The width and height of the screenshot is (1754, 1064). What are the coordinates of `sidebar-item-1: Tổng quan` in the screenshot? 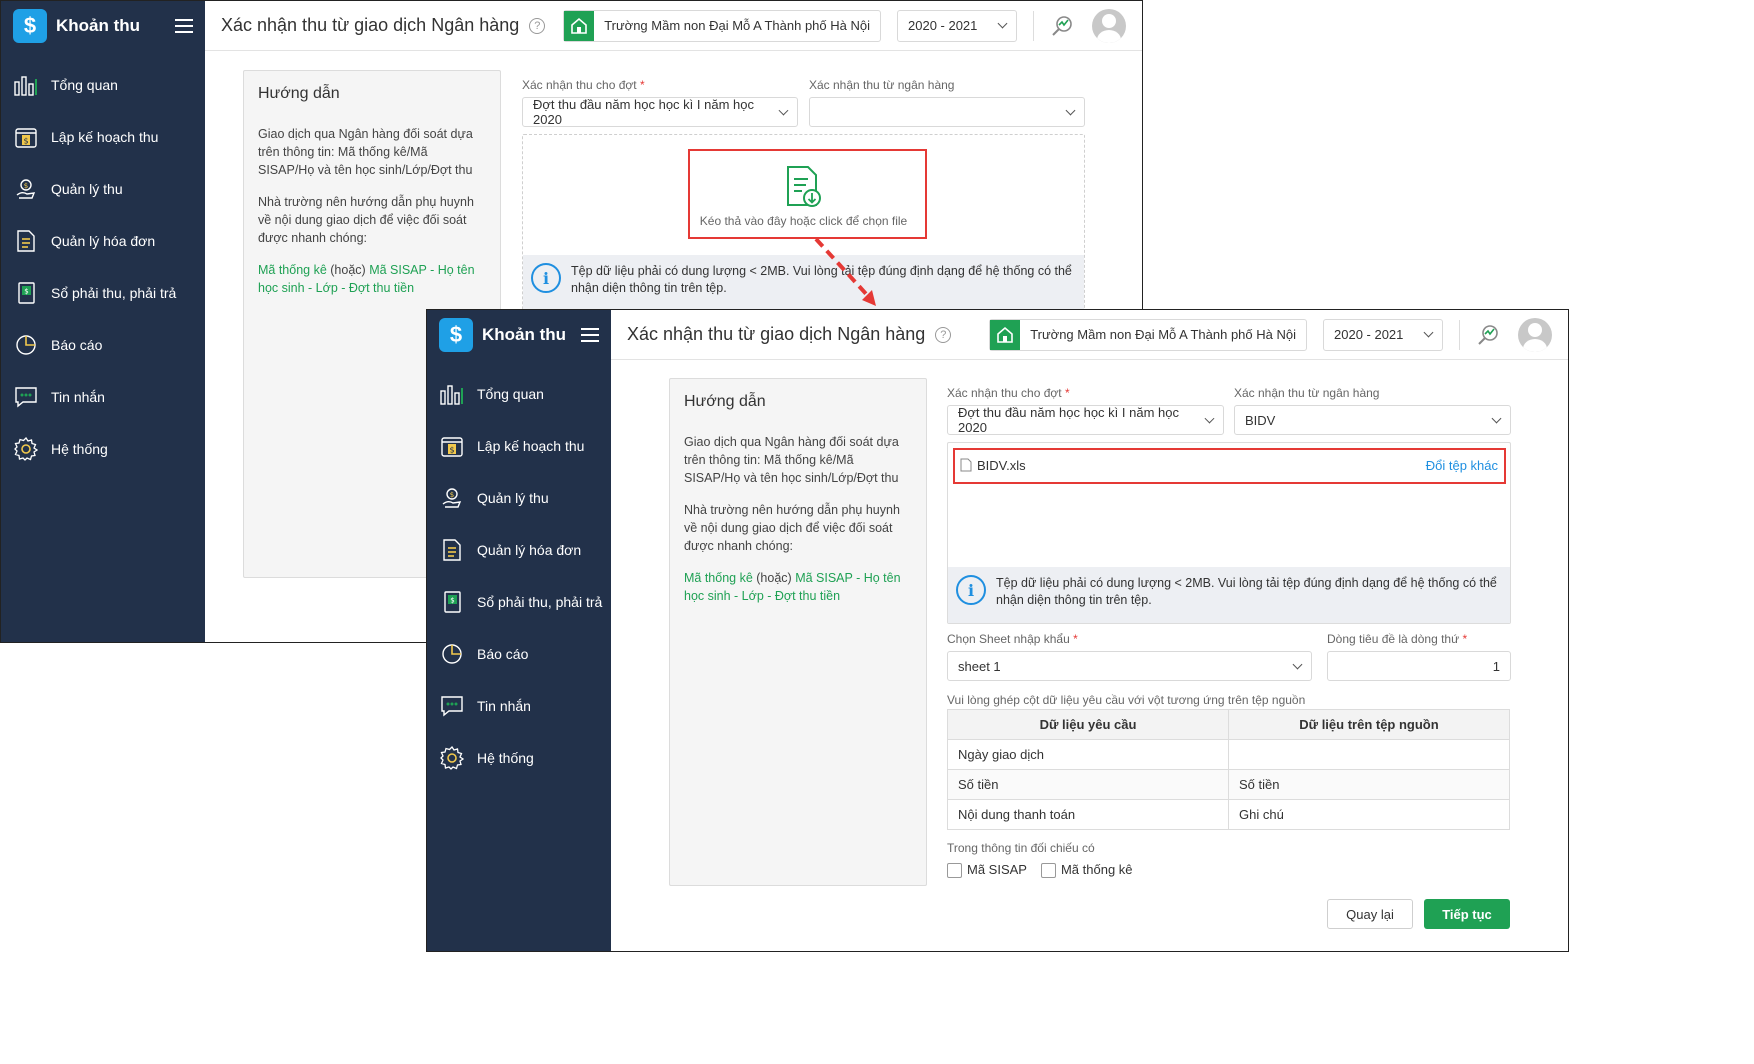 It's located at (519, 394).